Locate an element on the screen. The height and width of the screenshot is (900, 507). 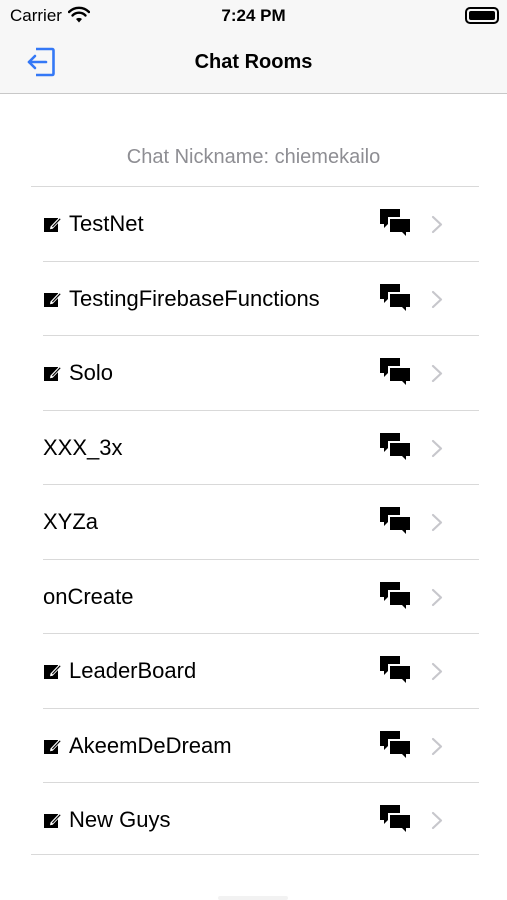
battery-icon is located at coordinates (482, 15).